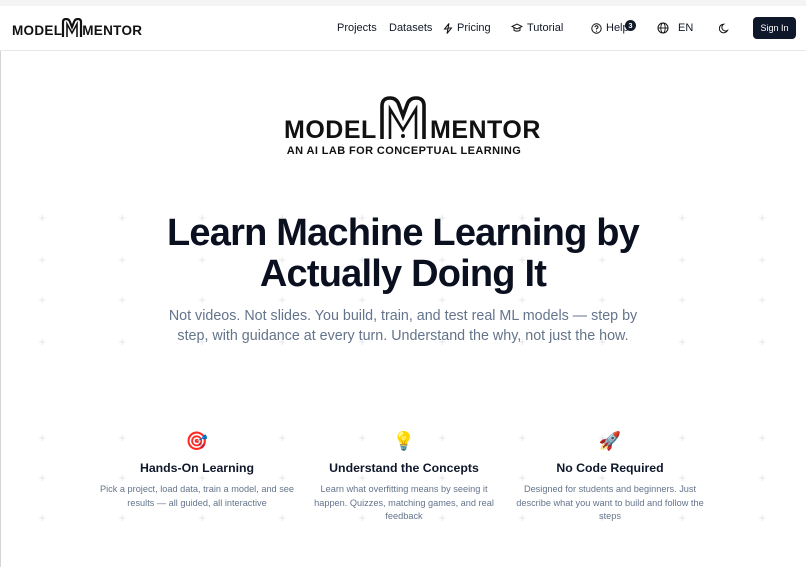 The height and width of the screenshot is (567, 806). Describe the element at coordinates (357, 28) in the screenshot. I see `nav-projects: Projects` at that location.